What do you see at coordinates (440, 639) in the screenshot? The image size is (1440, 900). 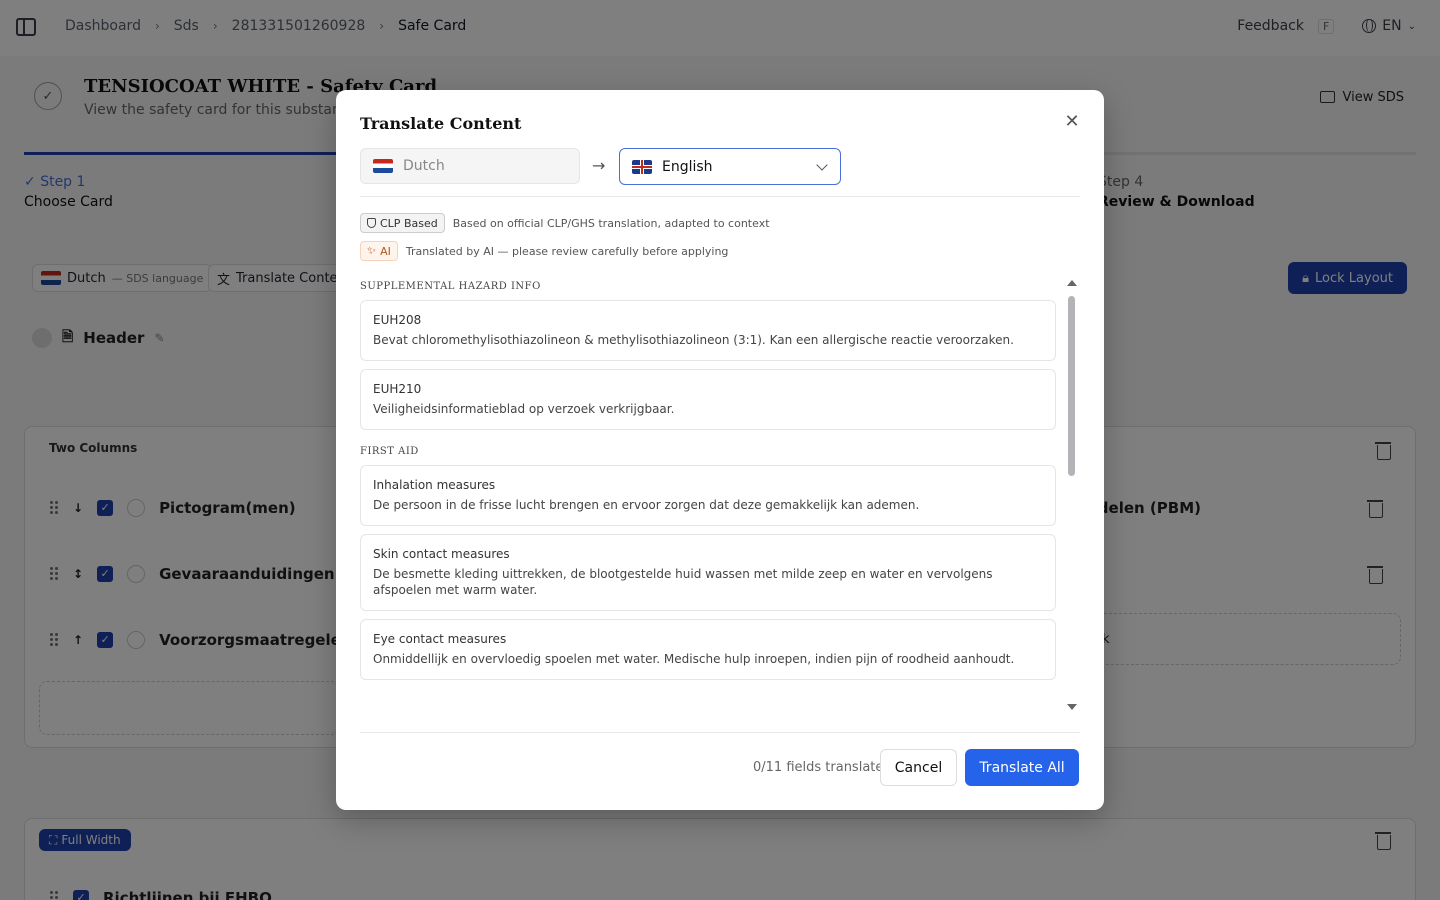 I see `field-caption: Eye contact measures` at bounding box center [440, 639].